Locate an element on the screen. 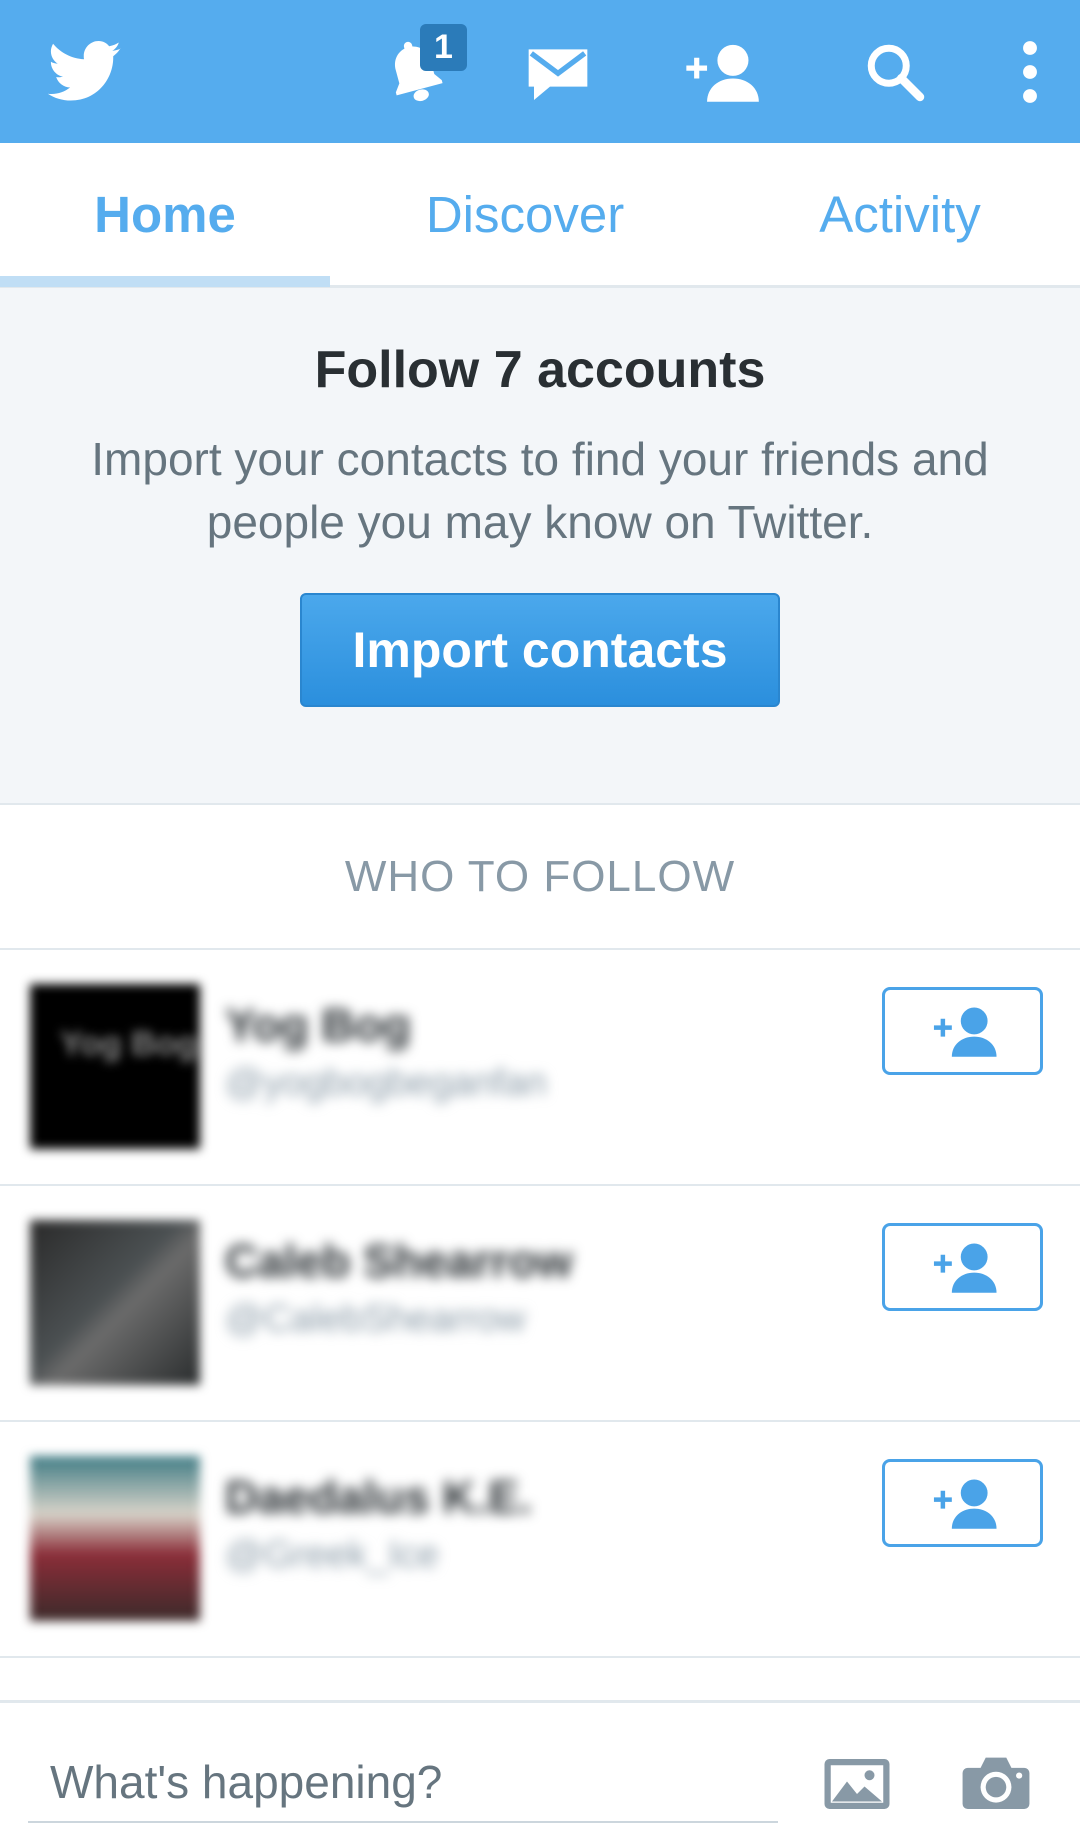 The image size is (1080, 1845). top-action-bar: 1 is located at coordinates (540, 71).